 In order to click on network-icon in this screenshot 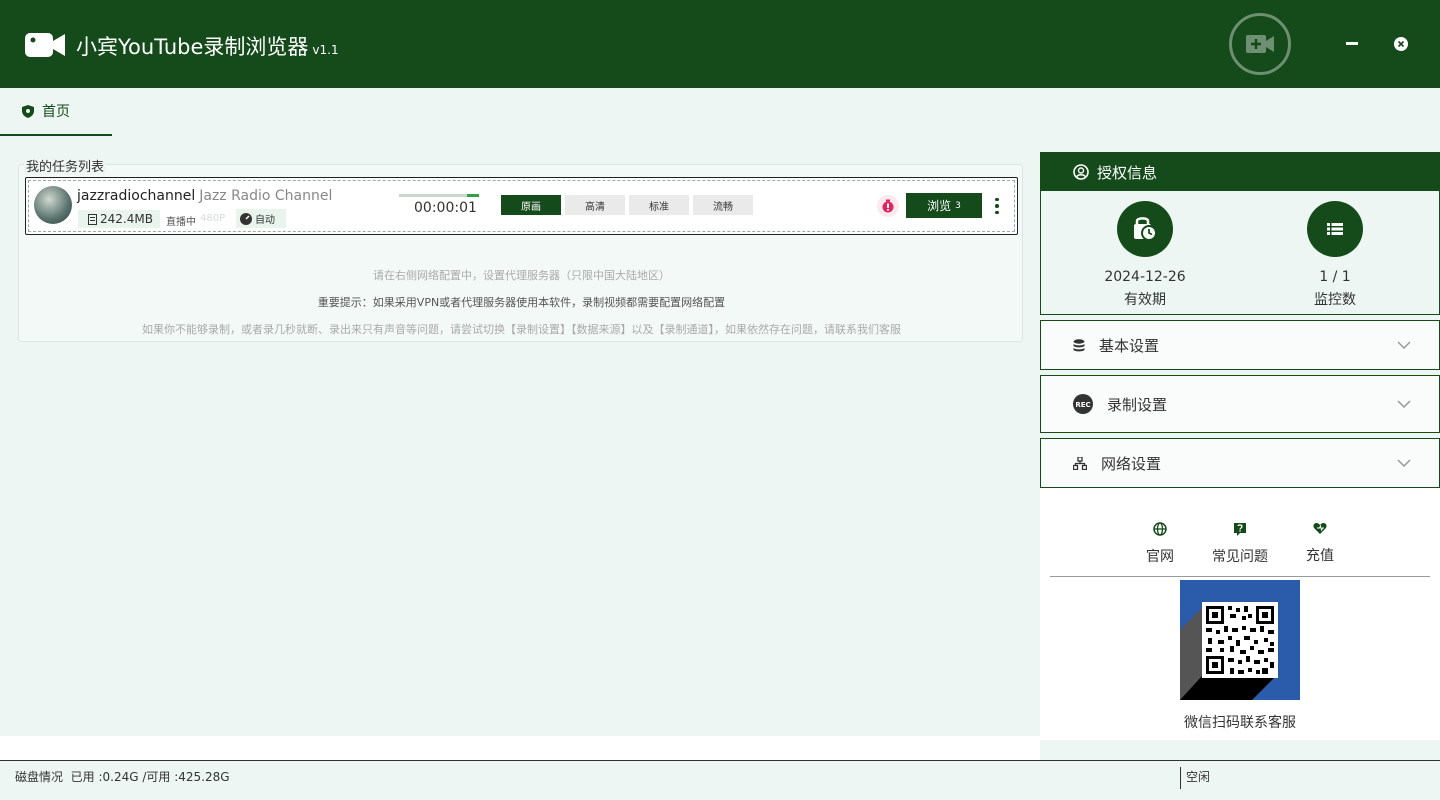, I will do `click(1080, 463)`.